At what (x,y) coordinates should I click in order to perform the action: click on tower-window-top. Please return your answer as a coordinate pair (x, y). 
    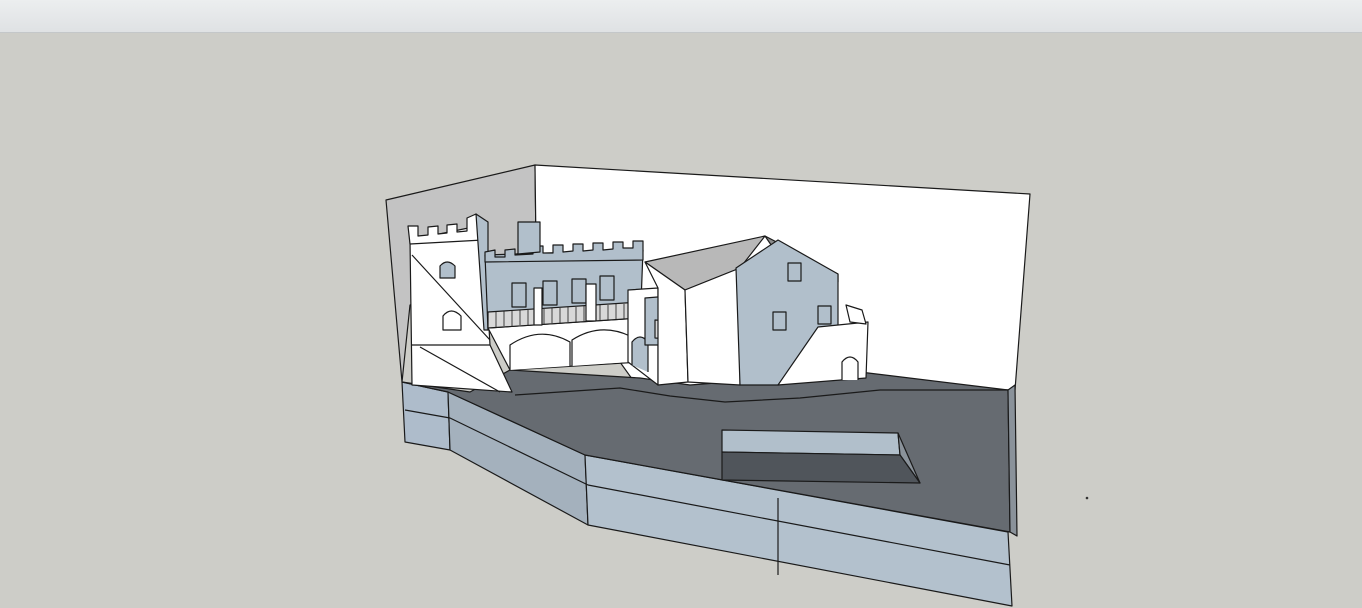
    Looking at the image, I should click on (447, 270).